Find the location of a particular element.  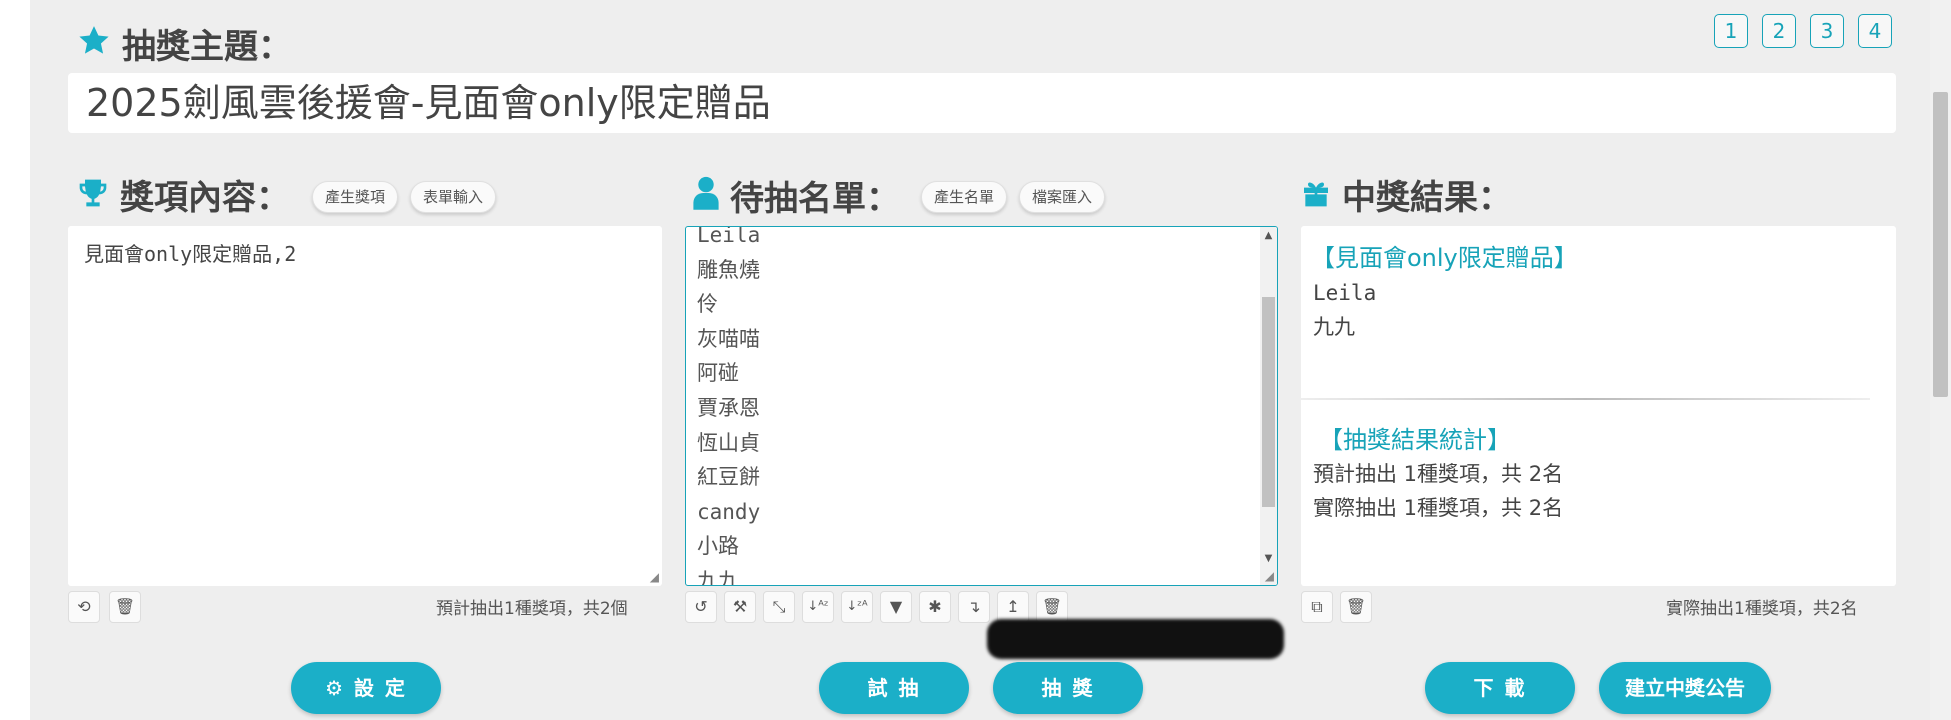

prizes-summary: 預計抽出1種獎項，共2個 is located at coordinates (532, 609).